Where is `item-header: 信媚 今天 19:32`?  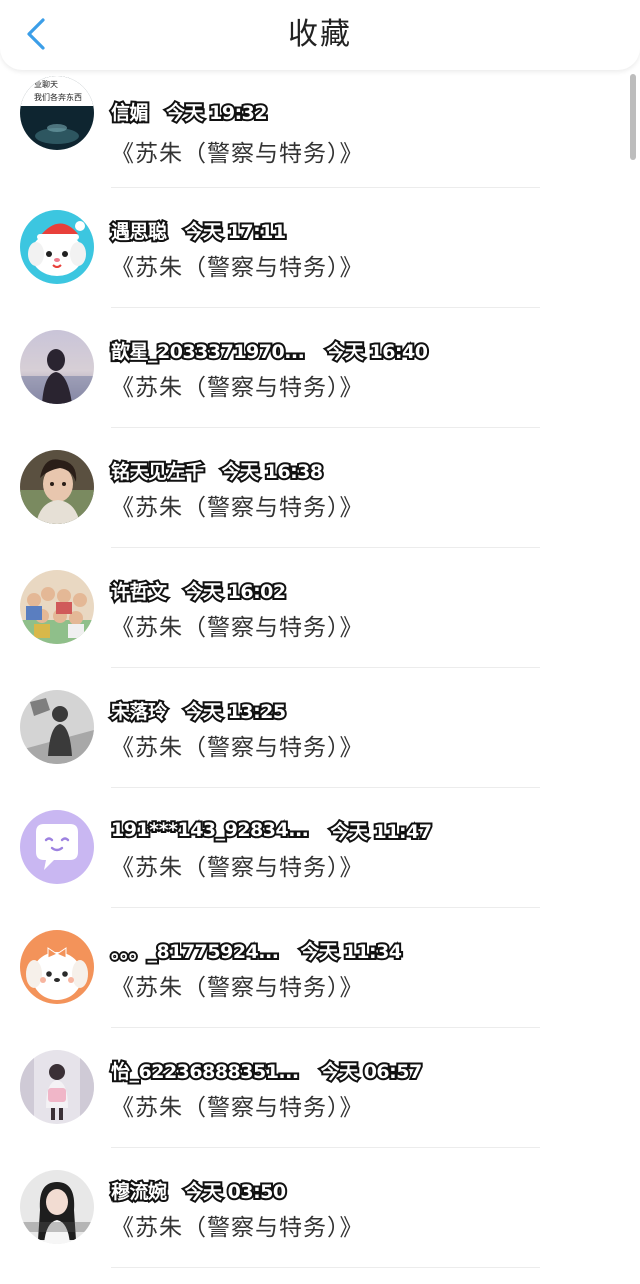 item-header: 信媚 今天 19:32 is located at coordinates (189, 111).